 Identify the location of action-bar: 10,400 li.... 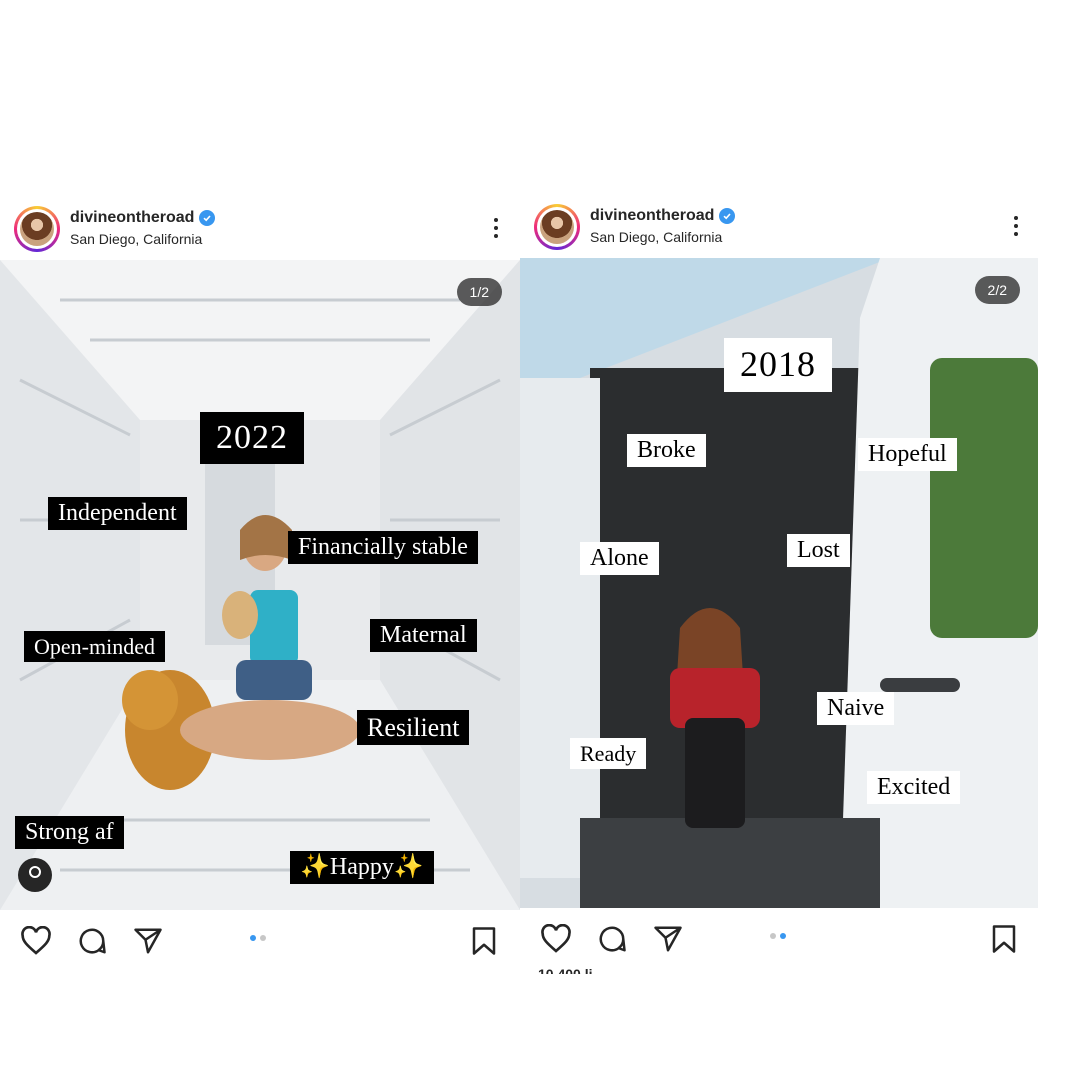
(780, 941).